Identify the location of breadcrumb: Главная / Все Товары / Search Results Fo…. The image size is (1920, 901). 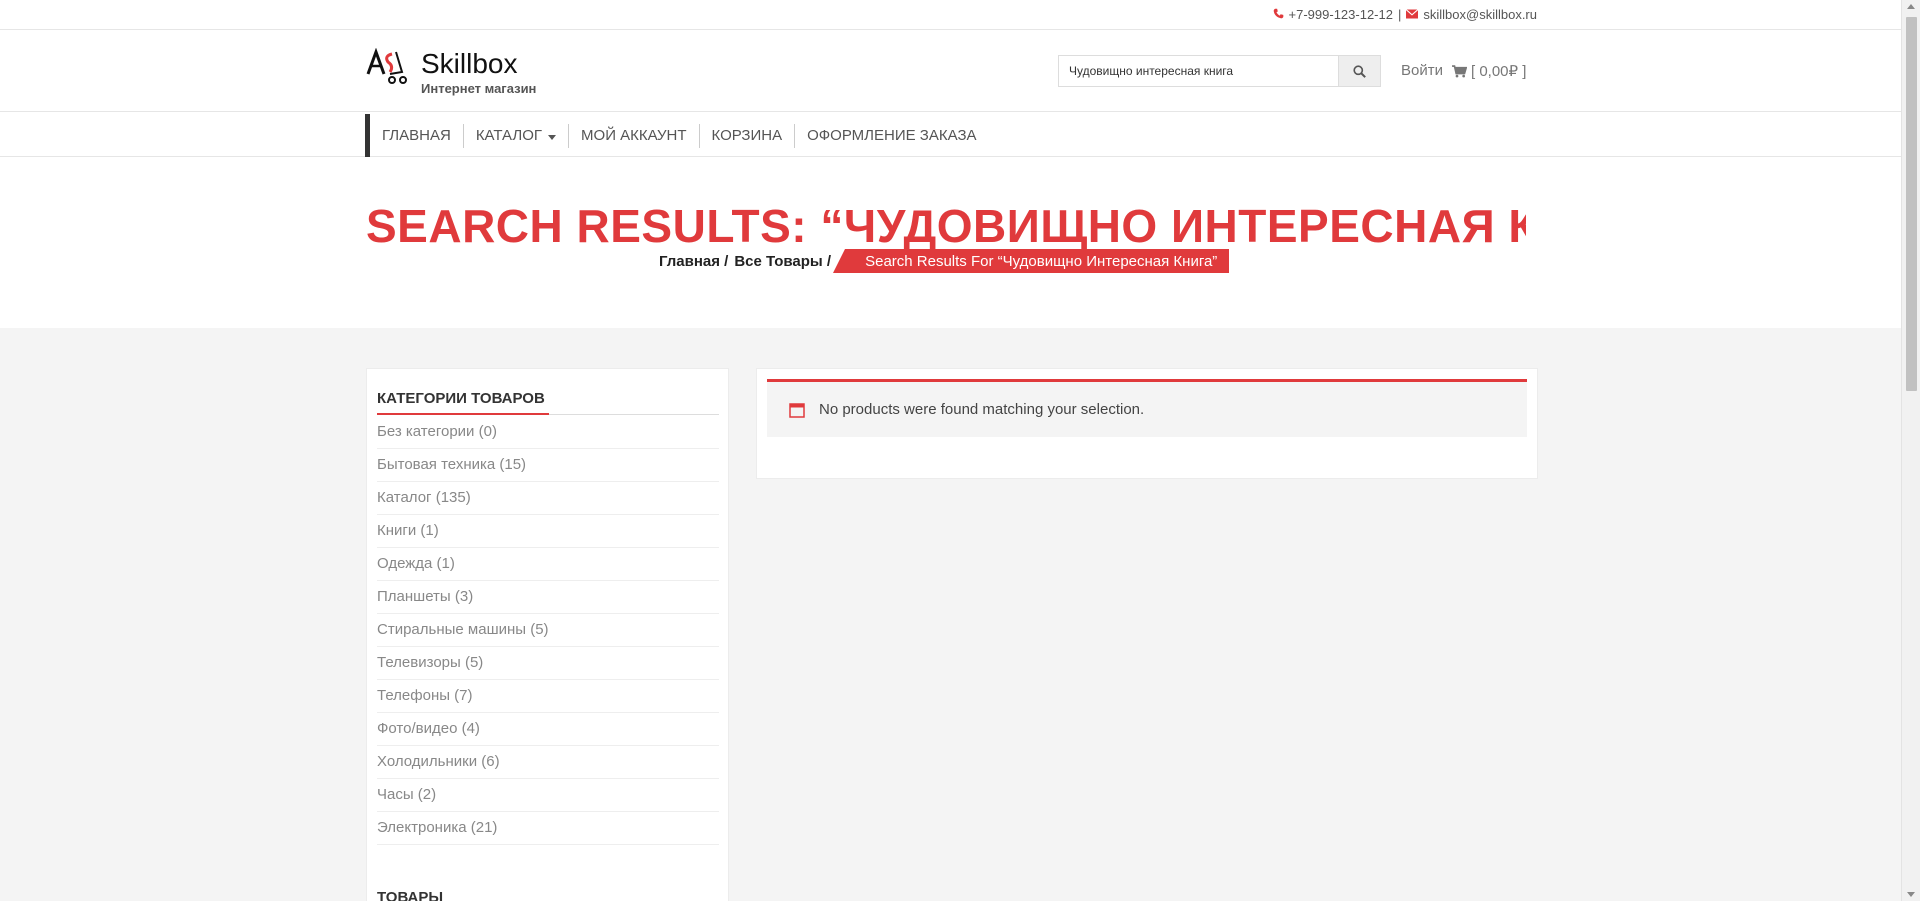
(944, 261).